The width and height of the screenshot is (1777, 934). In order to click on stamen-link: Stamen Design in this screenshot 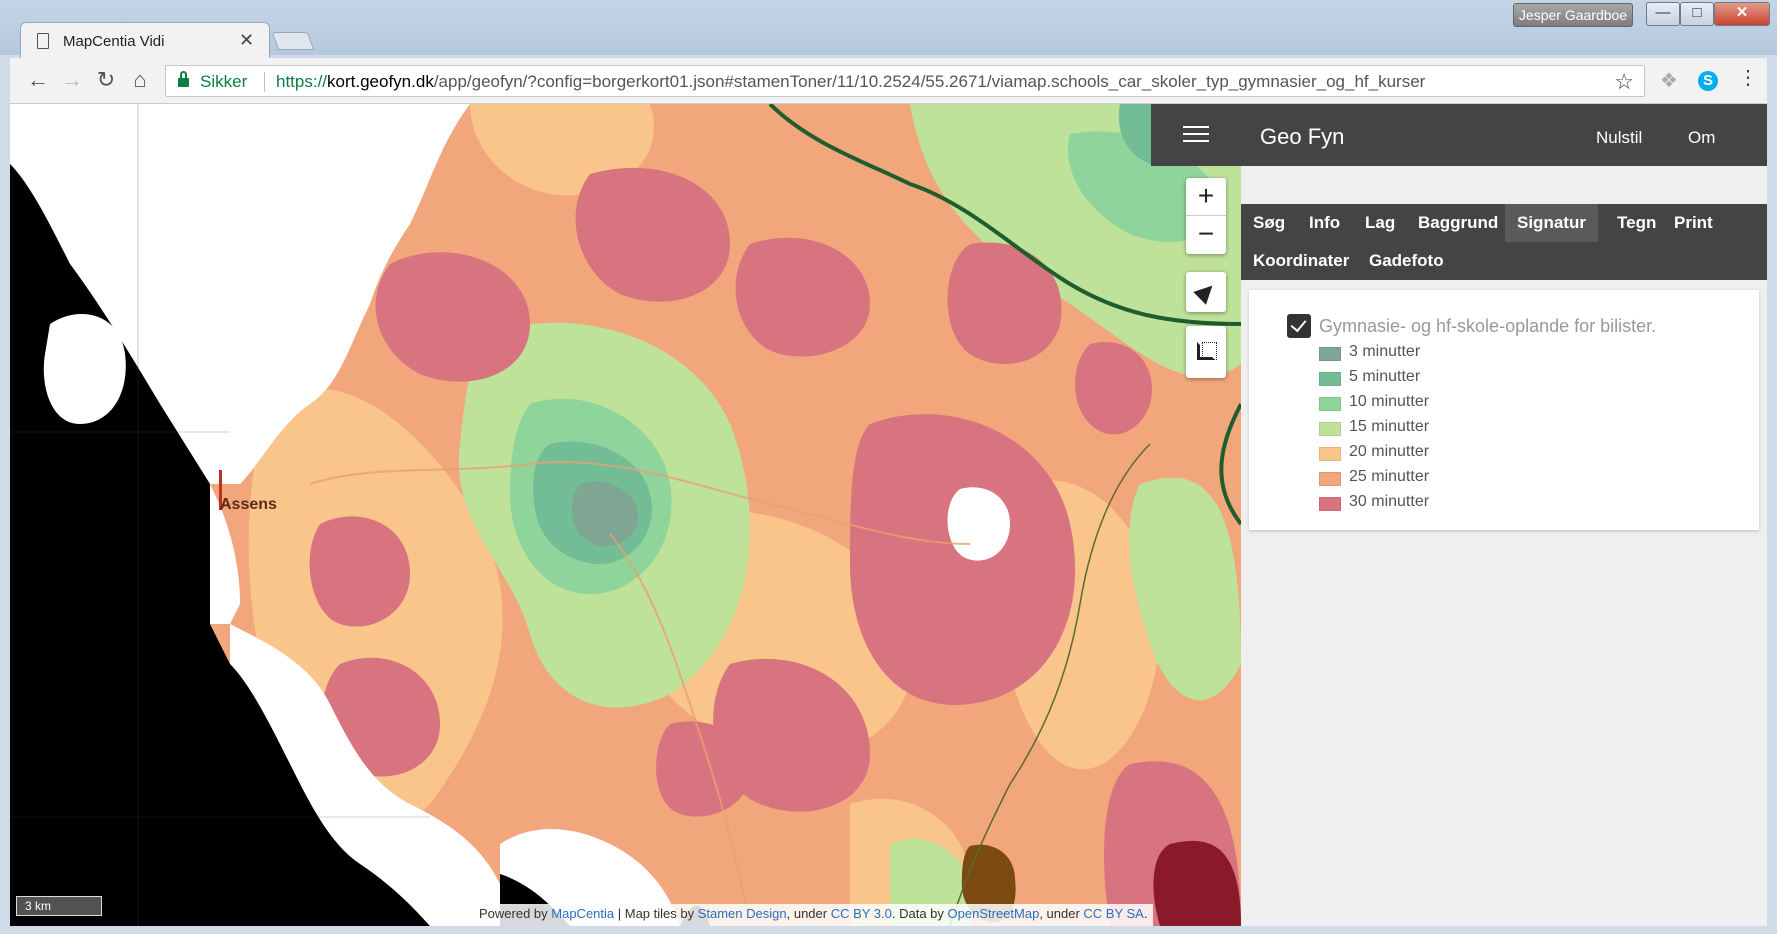, I will do `click(742, 913)`.